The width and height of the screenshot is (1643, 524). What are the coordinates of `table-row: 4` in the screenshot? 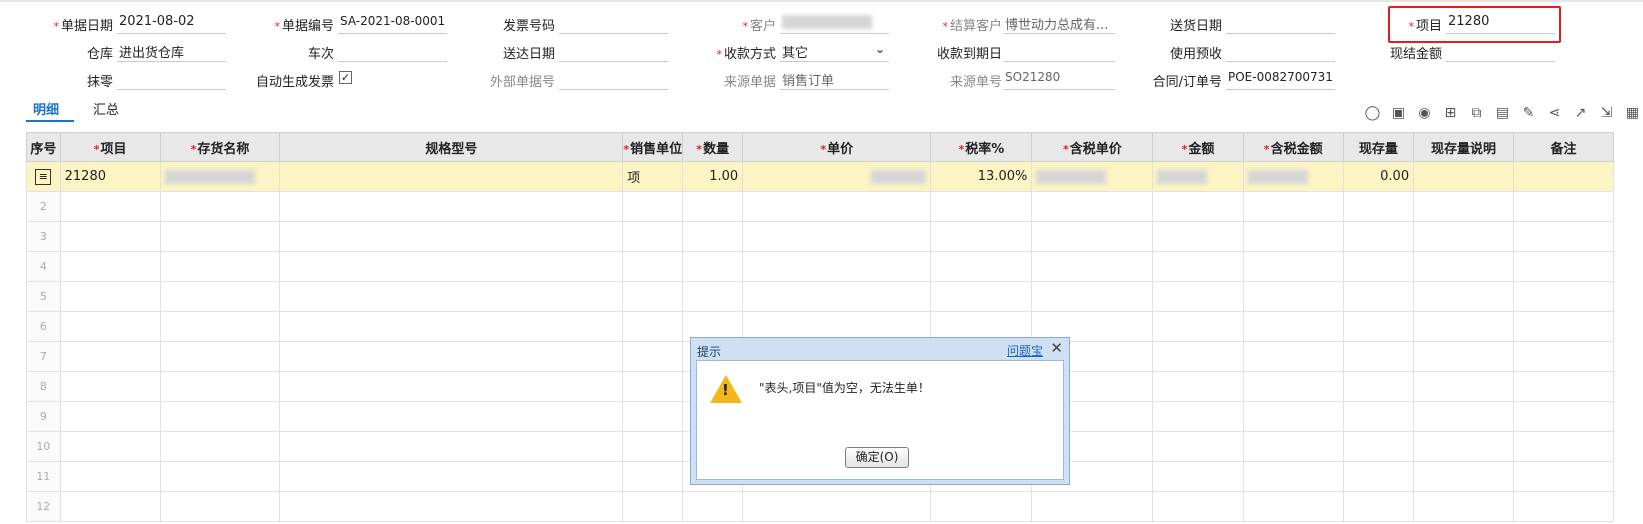 It's located at (820, 266).